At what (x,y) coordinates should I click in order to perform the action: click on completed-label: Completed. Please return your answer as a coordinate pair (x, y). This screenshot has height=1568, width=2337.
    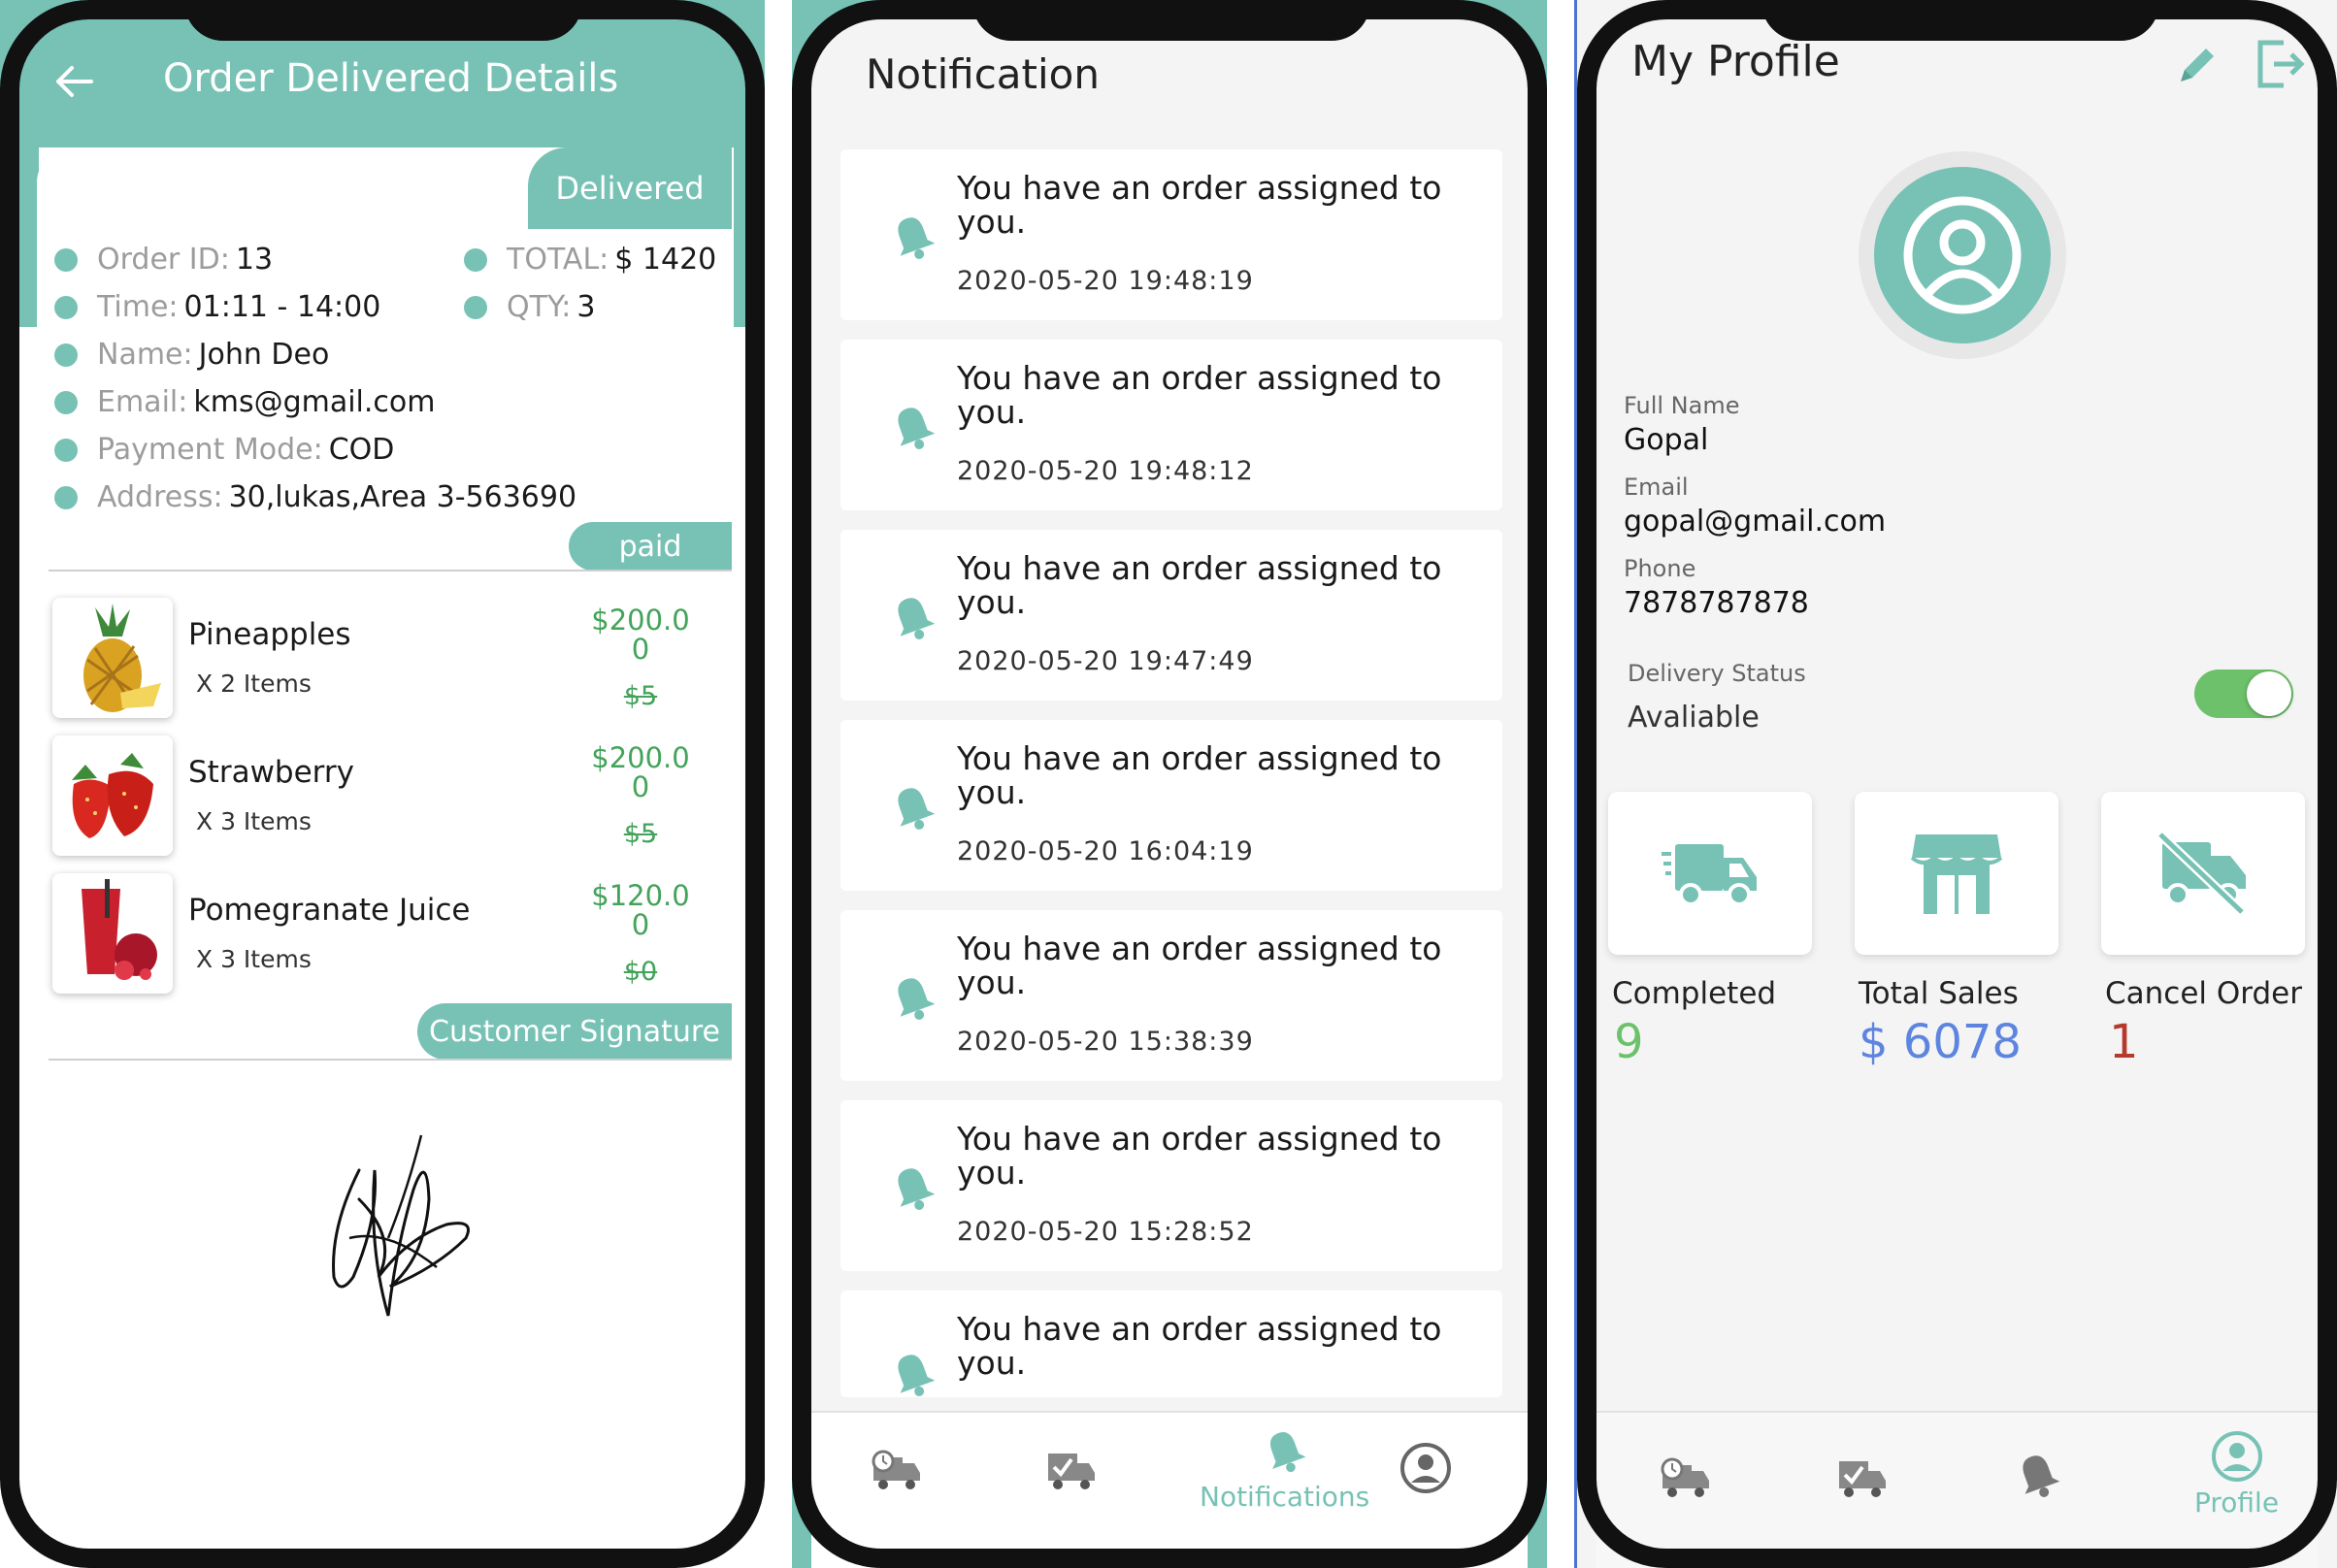
    Looking at the image, I should click on (1694, 993).